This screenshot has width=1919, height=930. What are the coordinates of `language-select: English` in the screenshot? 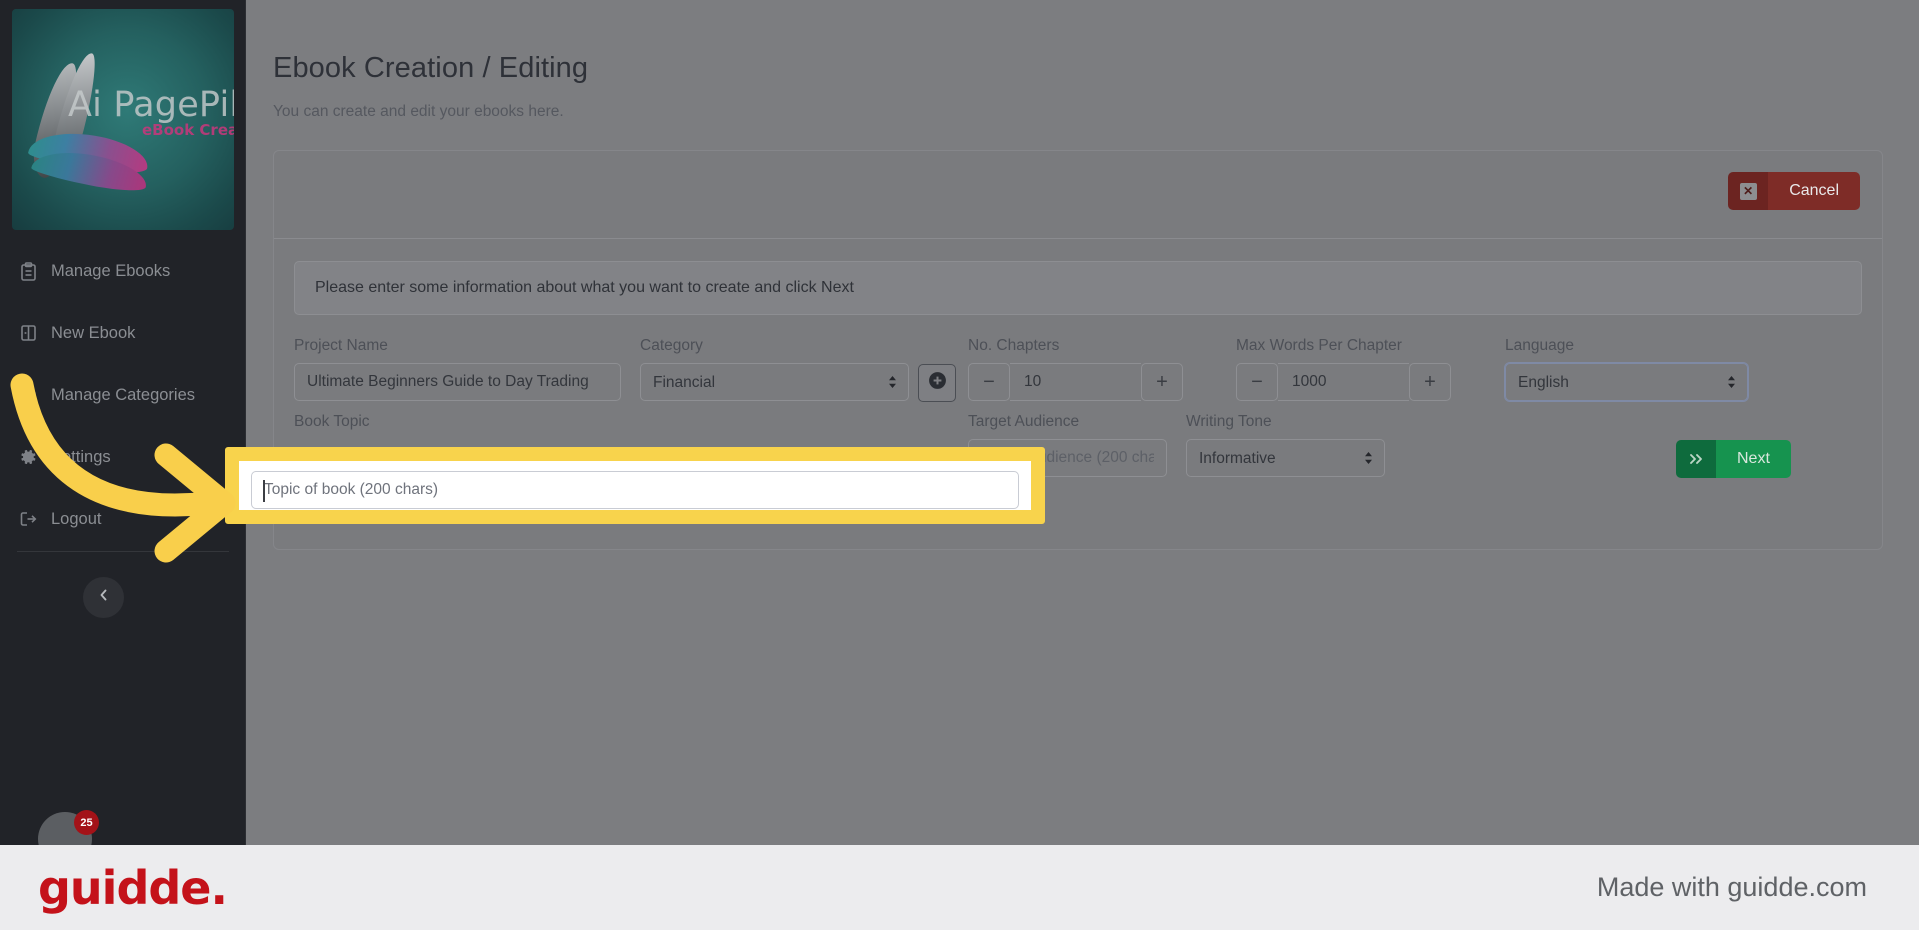 It's located at (1626, 382).